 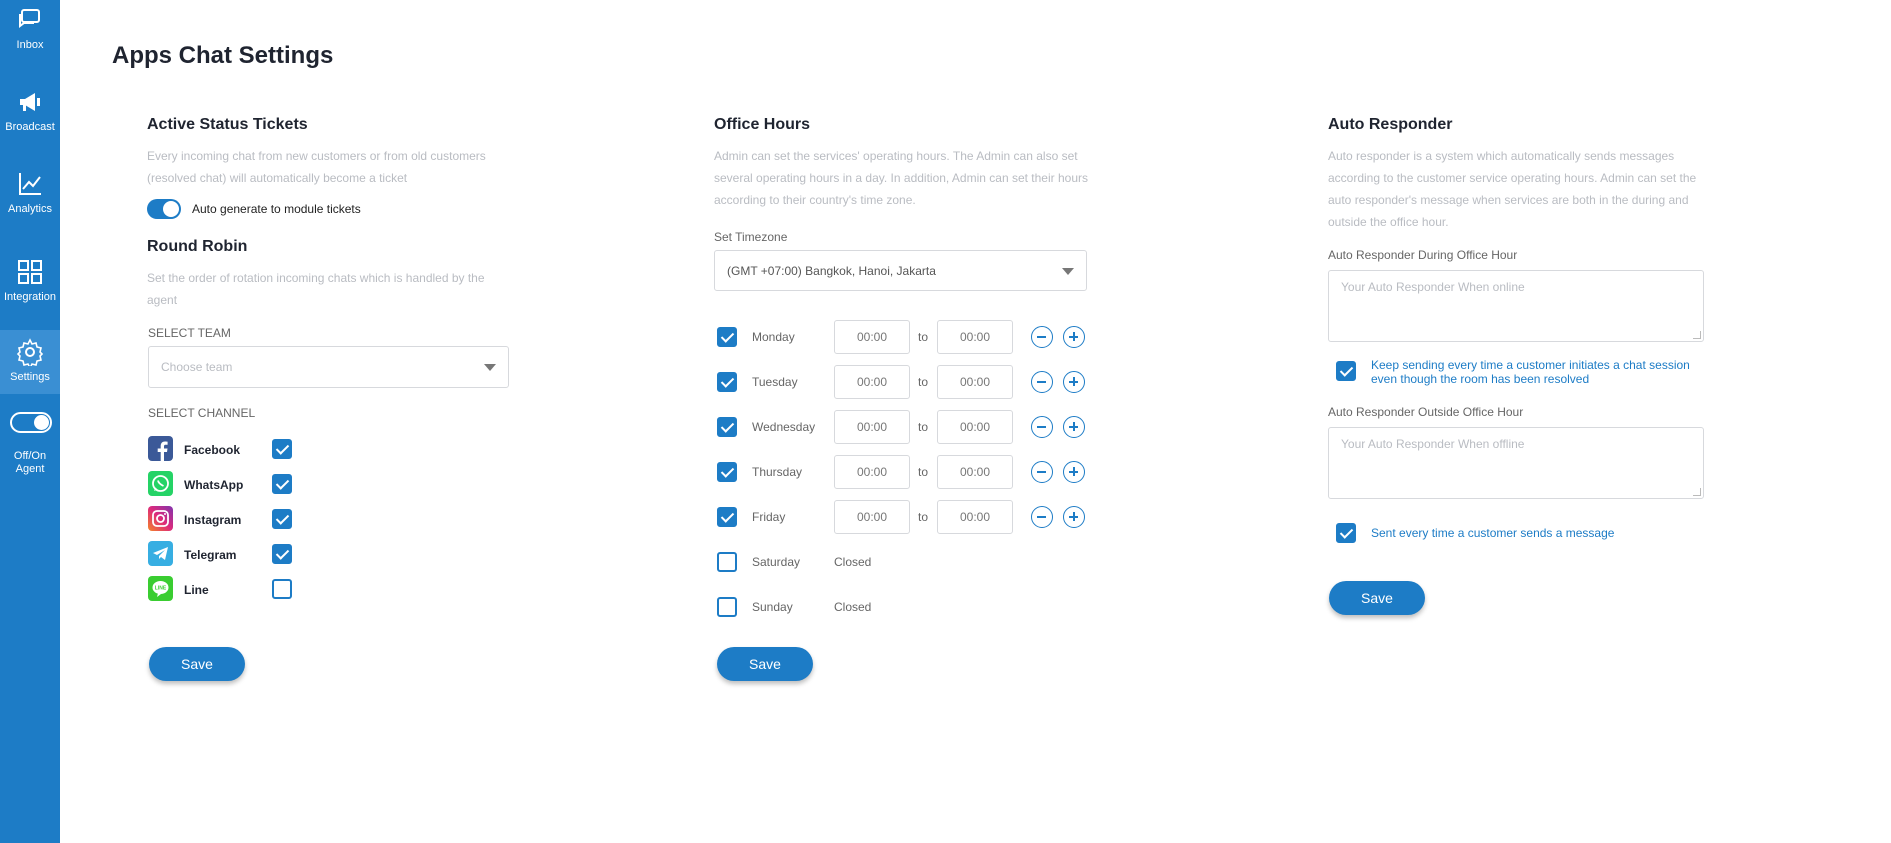 What do you see at coordinates (769, 517) in the screenshot?
I see `day-name-friday: Friday` at bounding box center [769, 517].